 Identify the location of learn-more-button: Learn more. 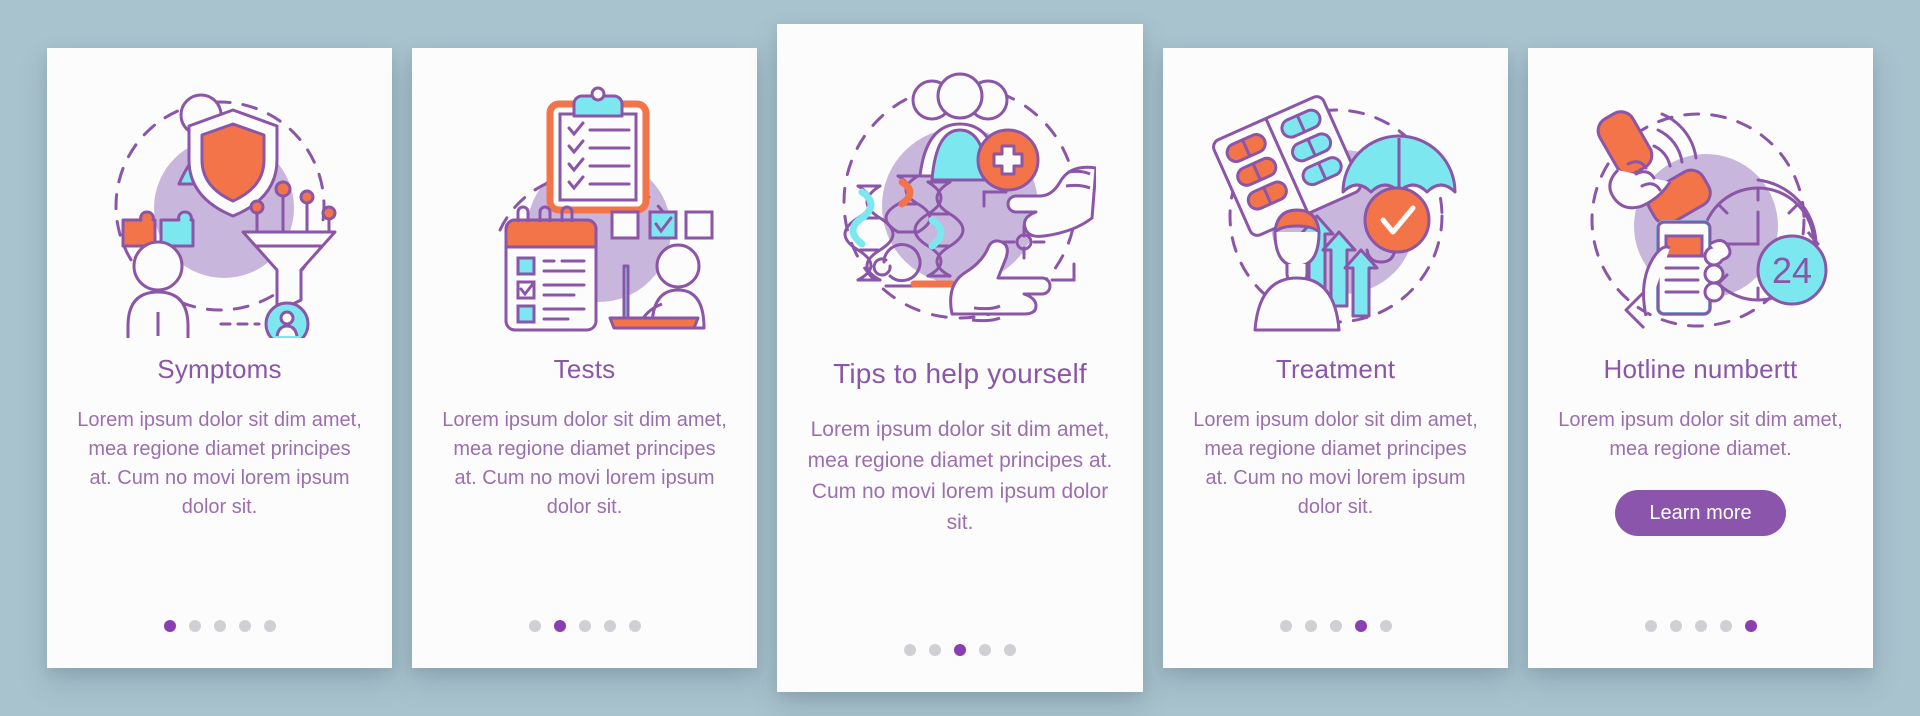
(1700, 513).